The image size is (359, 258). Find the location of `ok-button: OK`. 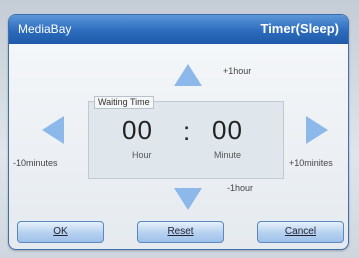

ok-button: OK is located at coordinates (60, 232).